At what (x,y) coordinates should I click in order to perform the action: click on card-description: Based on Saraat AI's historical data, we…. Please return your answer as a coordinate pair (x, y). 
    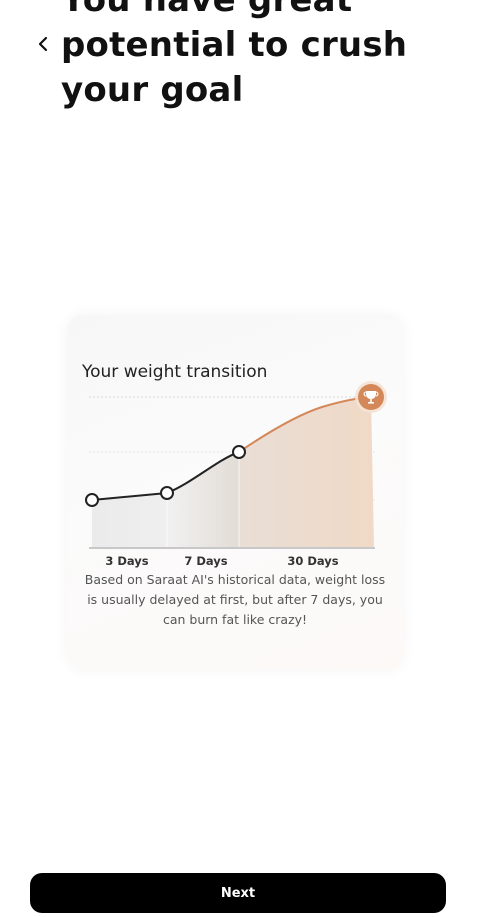
    Looking at the image, I should click on (235, 599).